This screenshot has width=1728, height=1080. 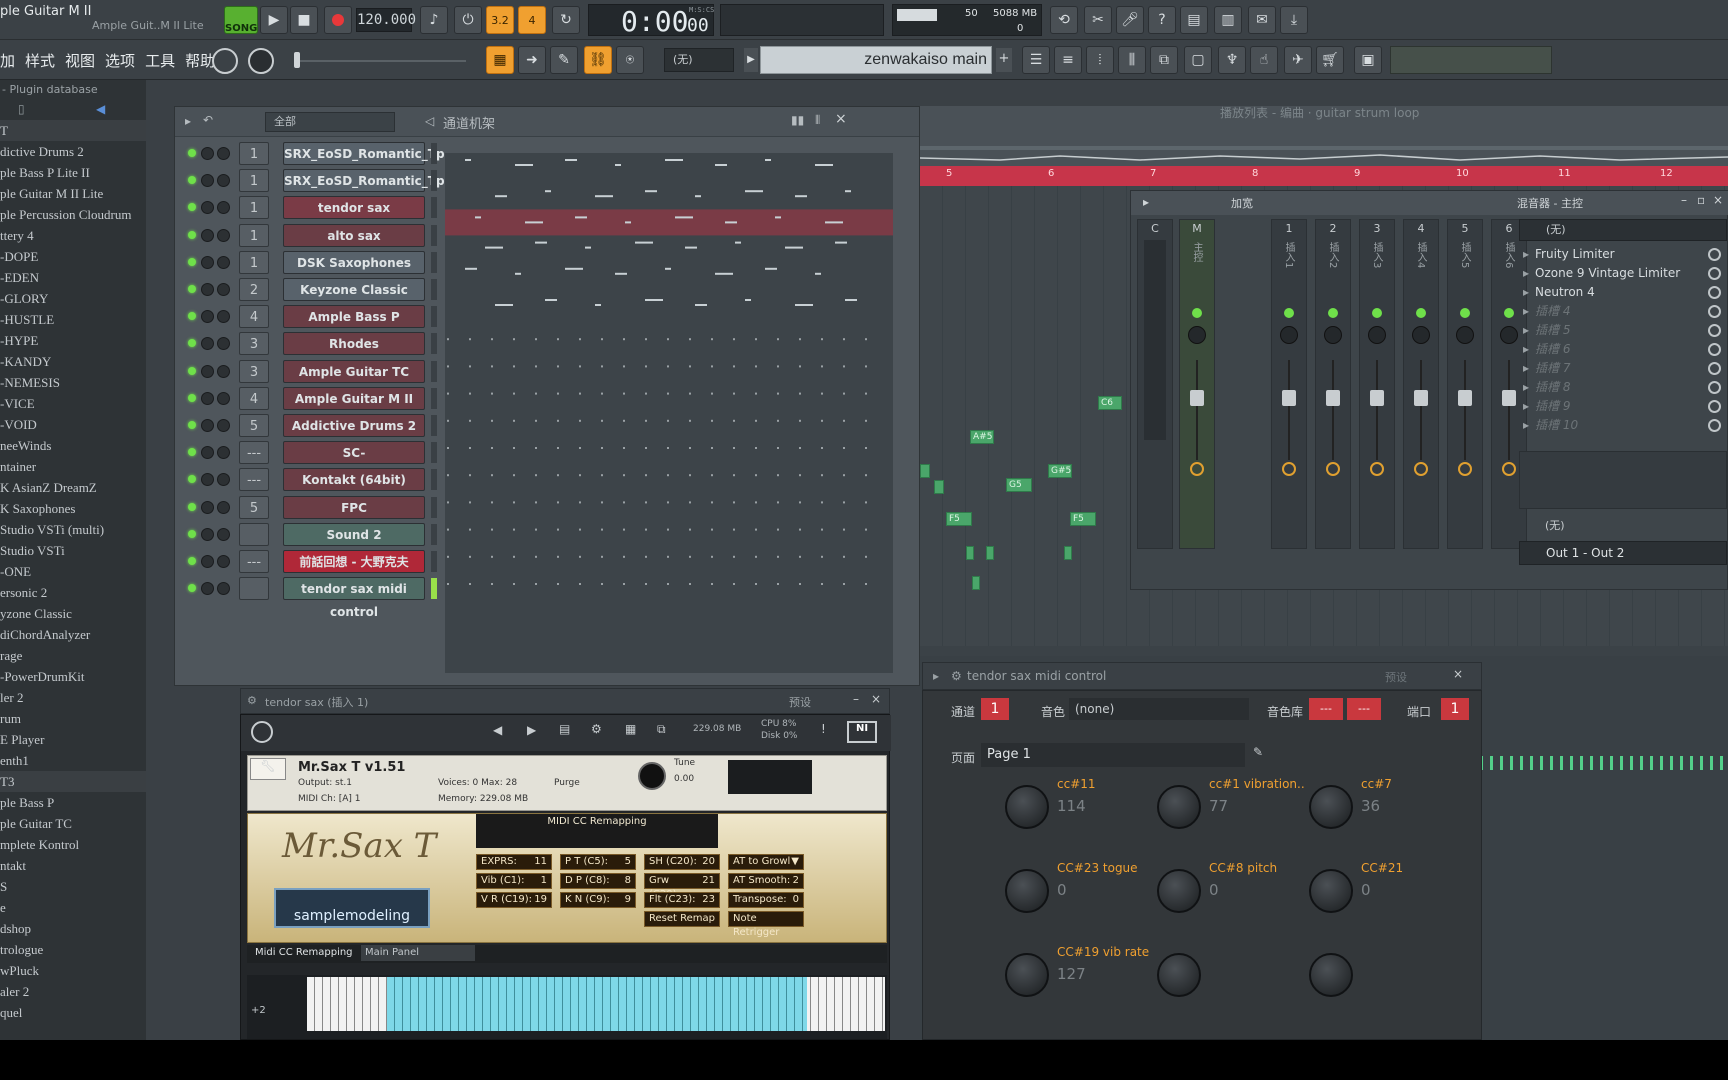 What do you see at coordinates (73, 256) in the screenshot?
I see `plugin-item: -DOPE` at bounding box center [73, 256].